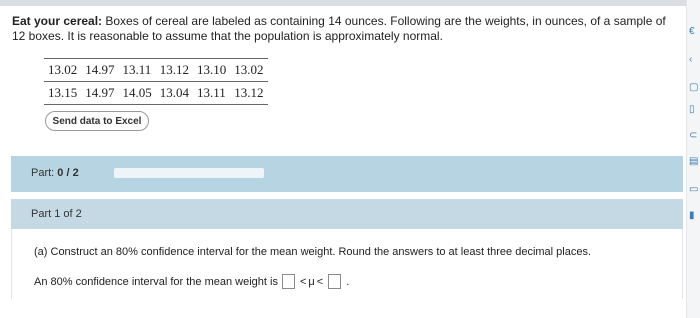 This screenshot has height=318, width=700. What do you see at coordinates (63, 93) in the screenshot?
I see `table-cell: 13.15` at bounding box center [63, 93].